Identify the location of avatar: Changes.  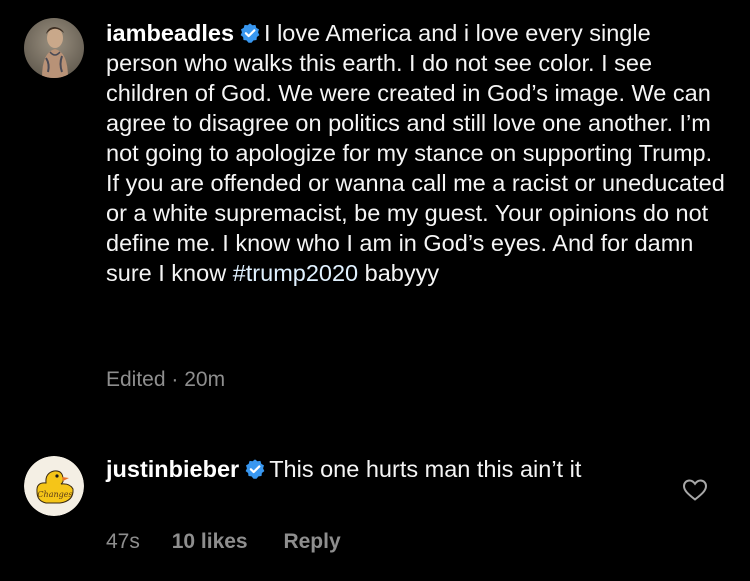
(54, 486).